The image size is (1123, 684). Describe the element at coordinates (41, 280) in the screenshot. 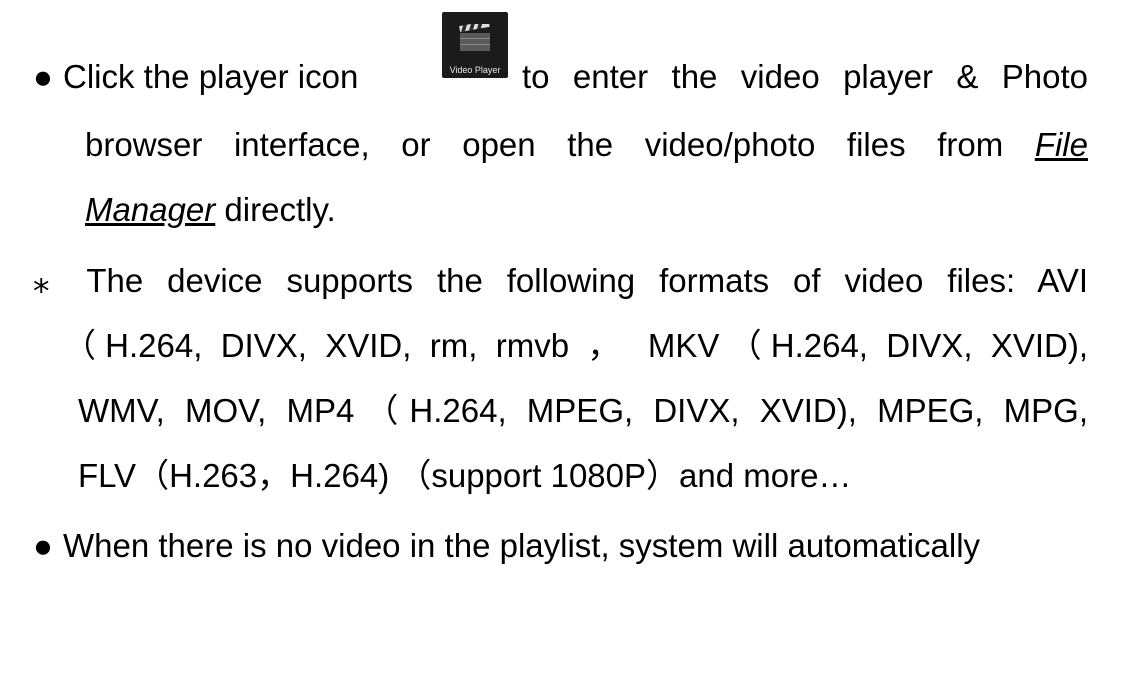

I see `asterisk-marker: ⁎` at that location.